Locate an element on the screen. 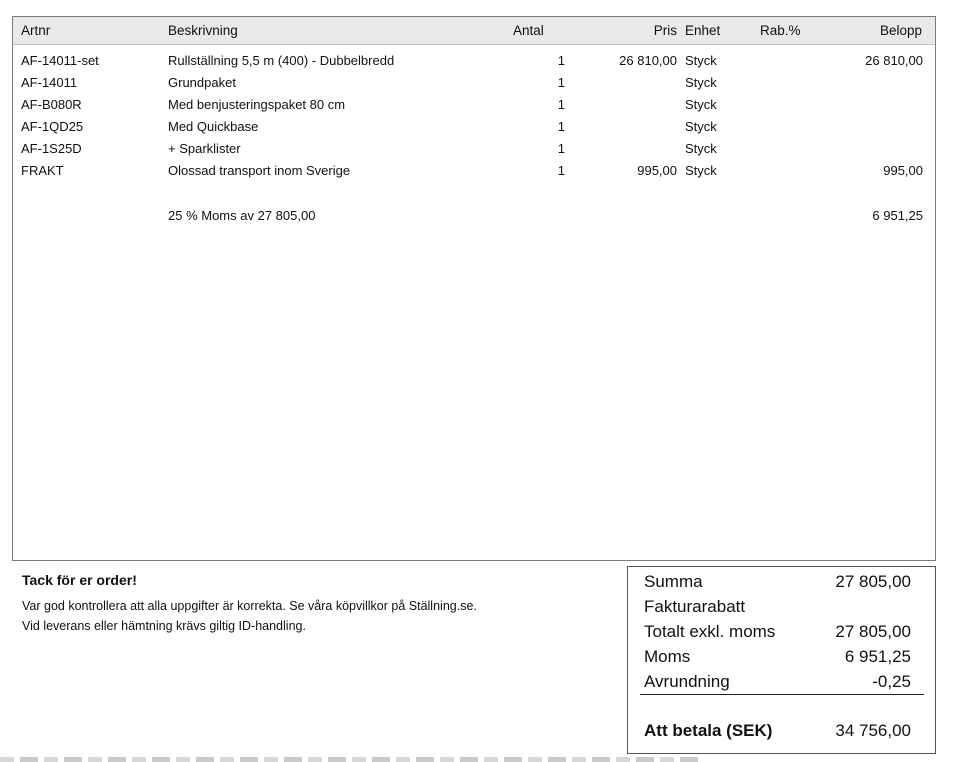 This screenshot has height=762, width=960. vat-line-amount: 6 951,25 is located at coordinates (897, 215).